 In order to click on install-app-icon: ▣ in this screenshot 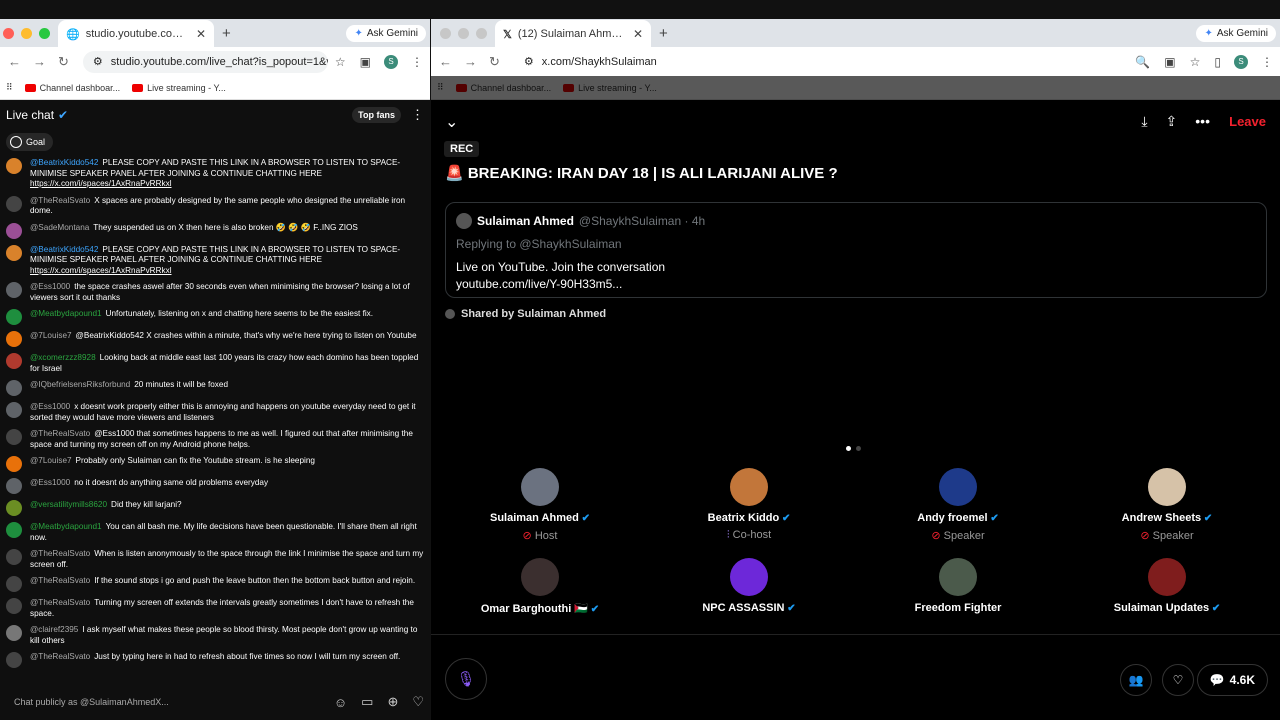, I will do `click(1169, 62)`.